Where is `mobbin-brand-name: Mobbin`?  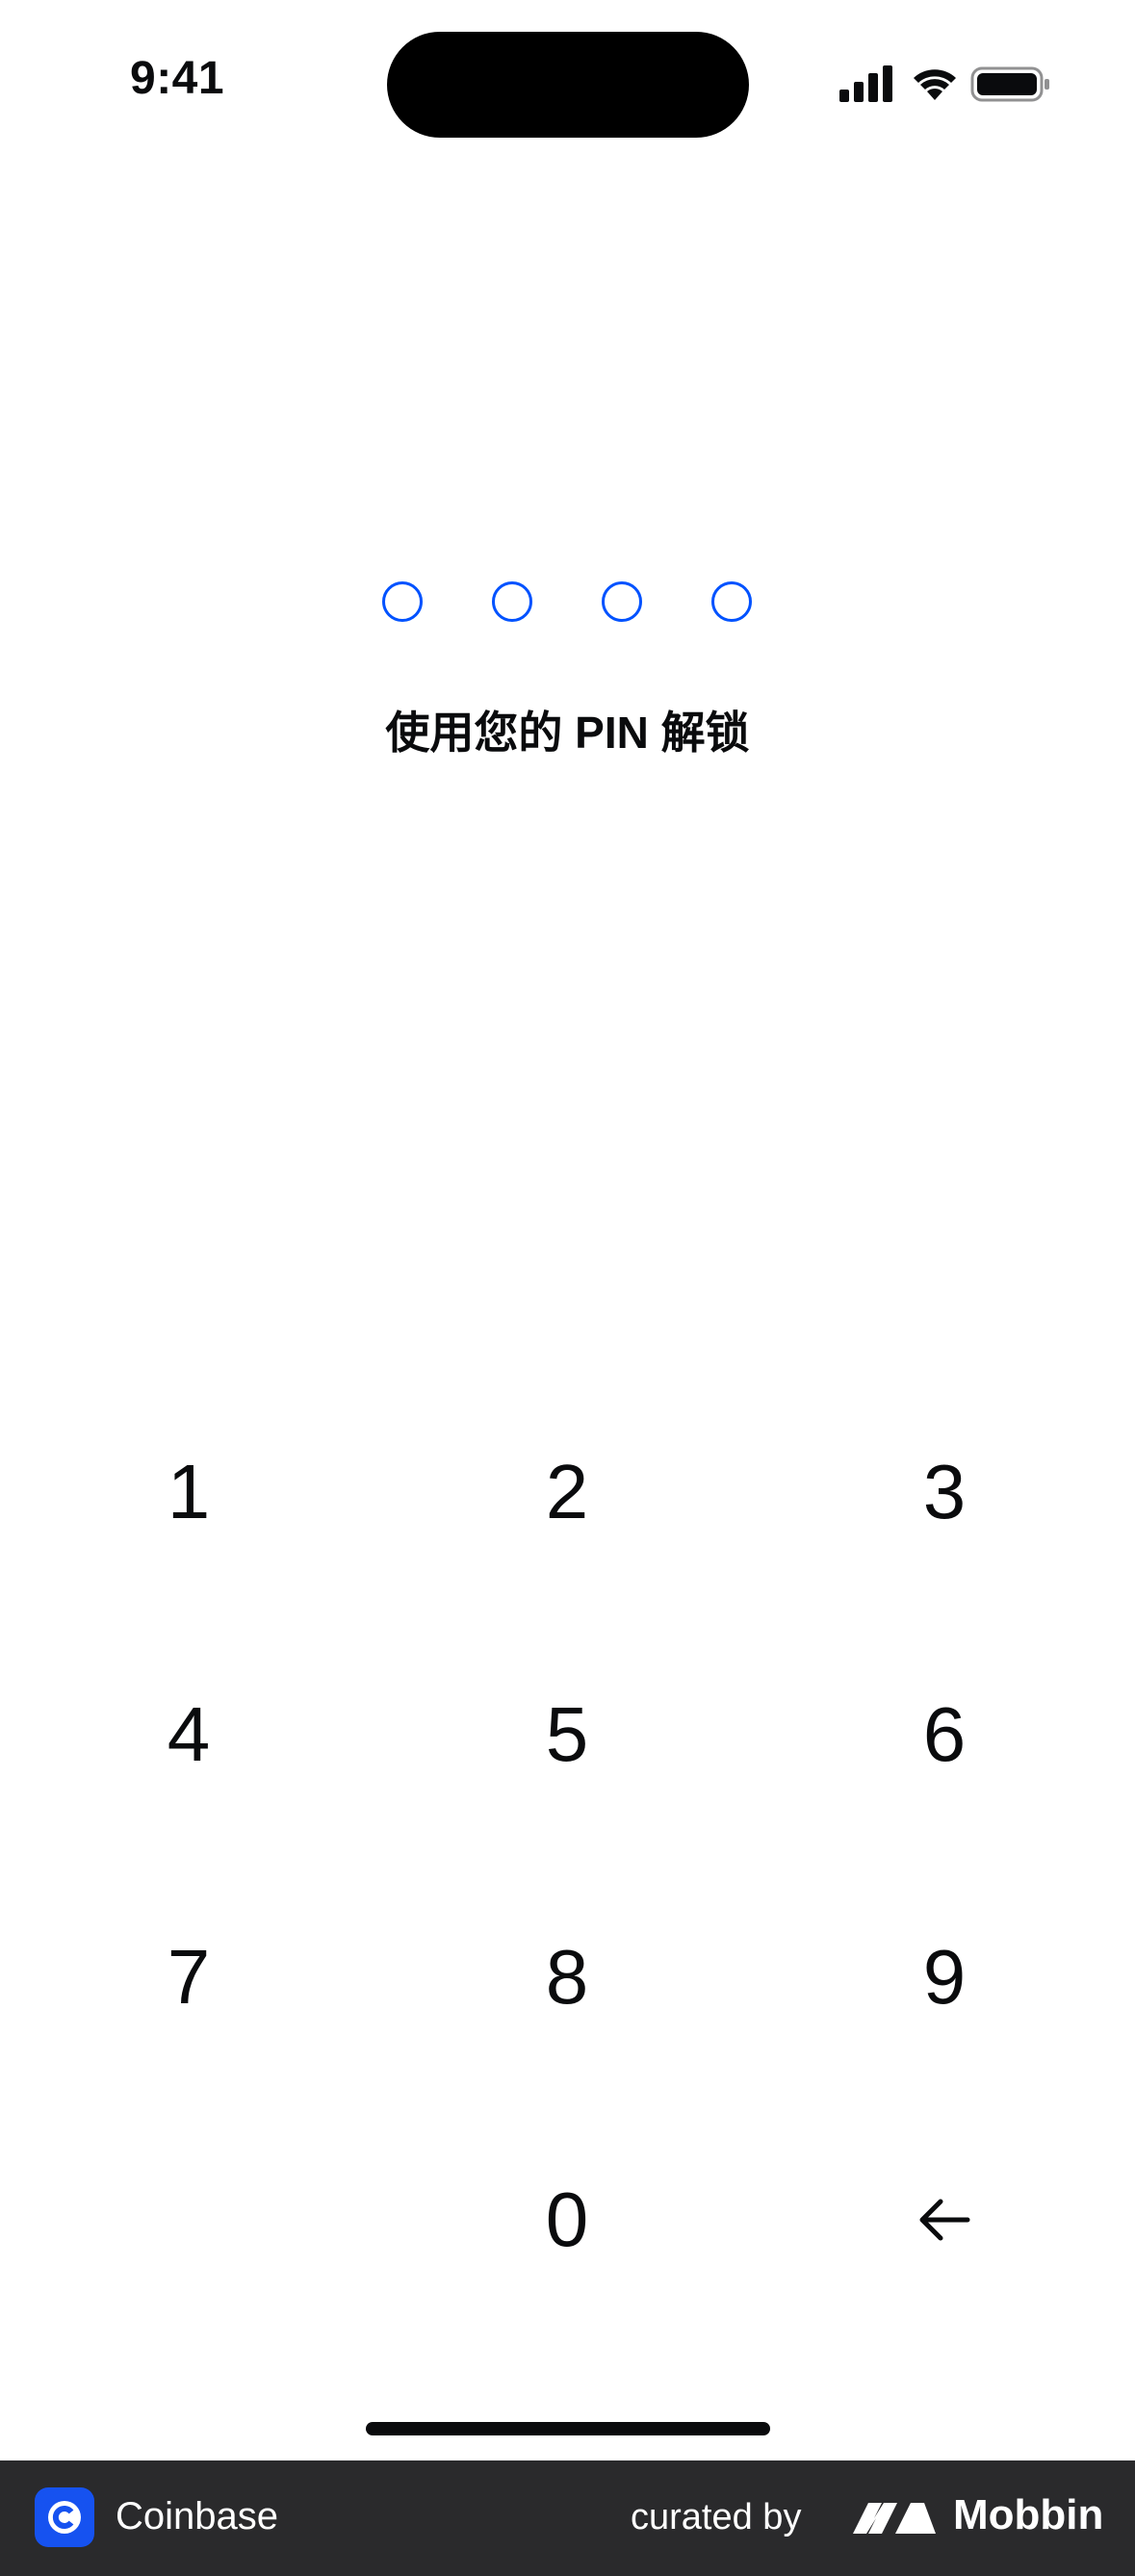
mobbin-brand-name: Mobbin is located at coordinates (1028, 2514).